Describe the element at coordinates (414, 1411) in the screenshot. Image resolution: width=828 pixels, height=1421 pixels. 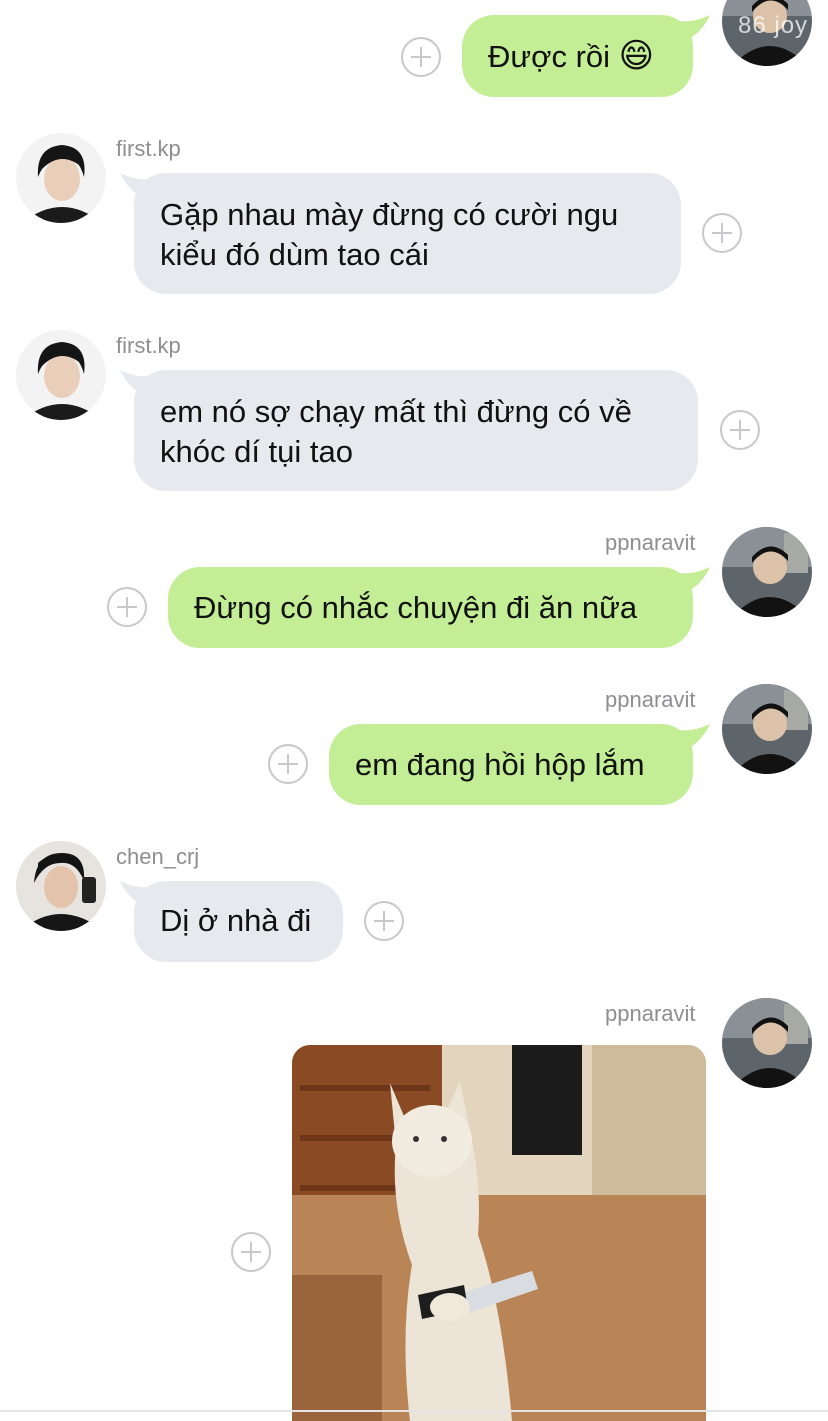
I see `divider` at that location.